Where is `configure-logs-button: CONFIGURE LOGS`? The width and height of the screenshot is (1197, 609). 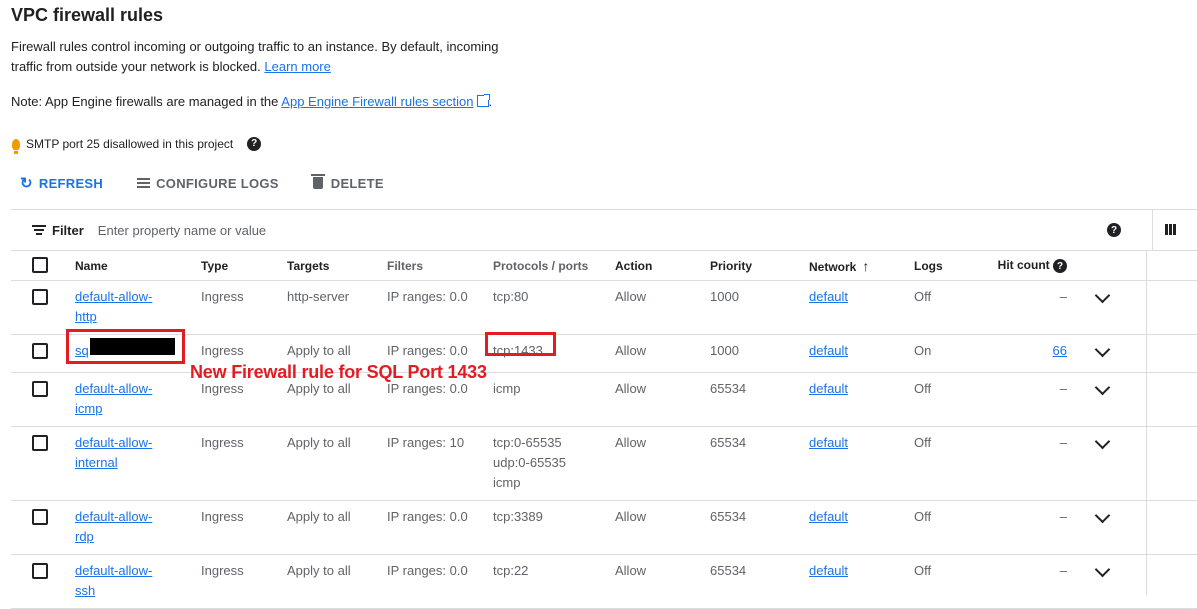 configure-logs-button: CONFIGURE LOGS is located at coordinates (208, 183).